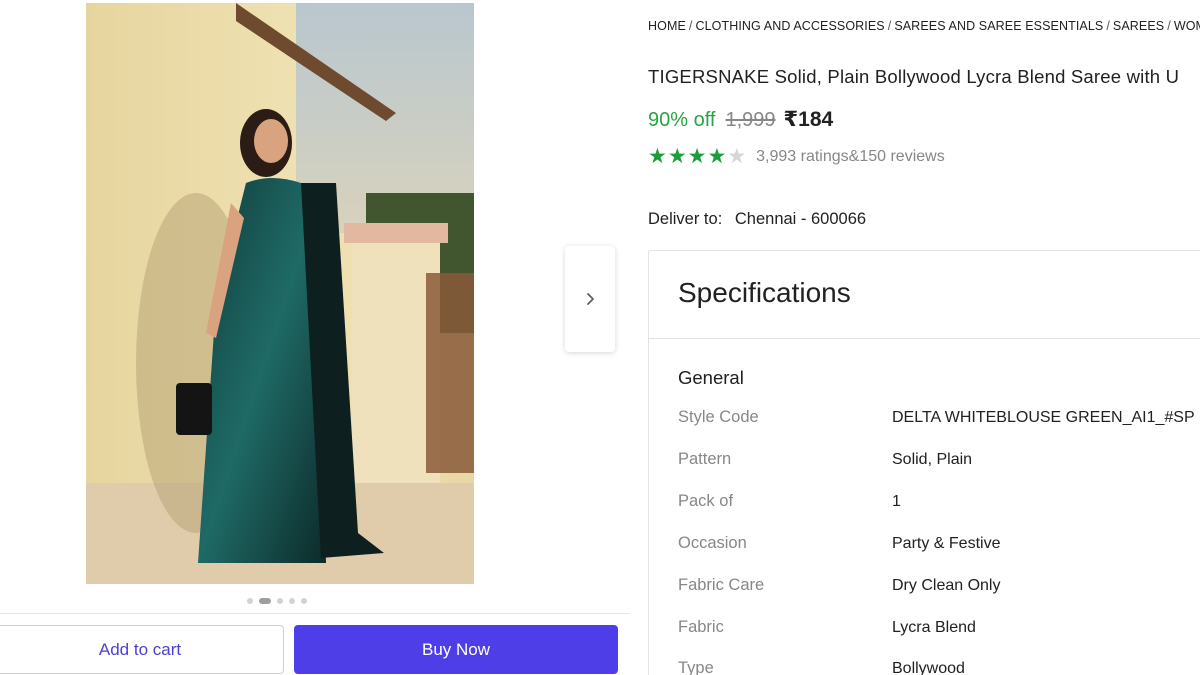 Image resolution: width=1200 pixels, height=675 pixels. What do you see at coordinates (667, 26) in the screenshot?
I see `breadcrumb-link-home: HOME` at bounding box center [667, 26].